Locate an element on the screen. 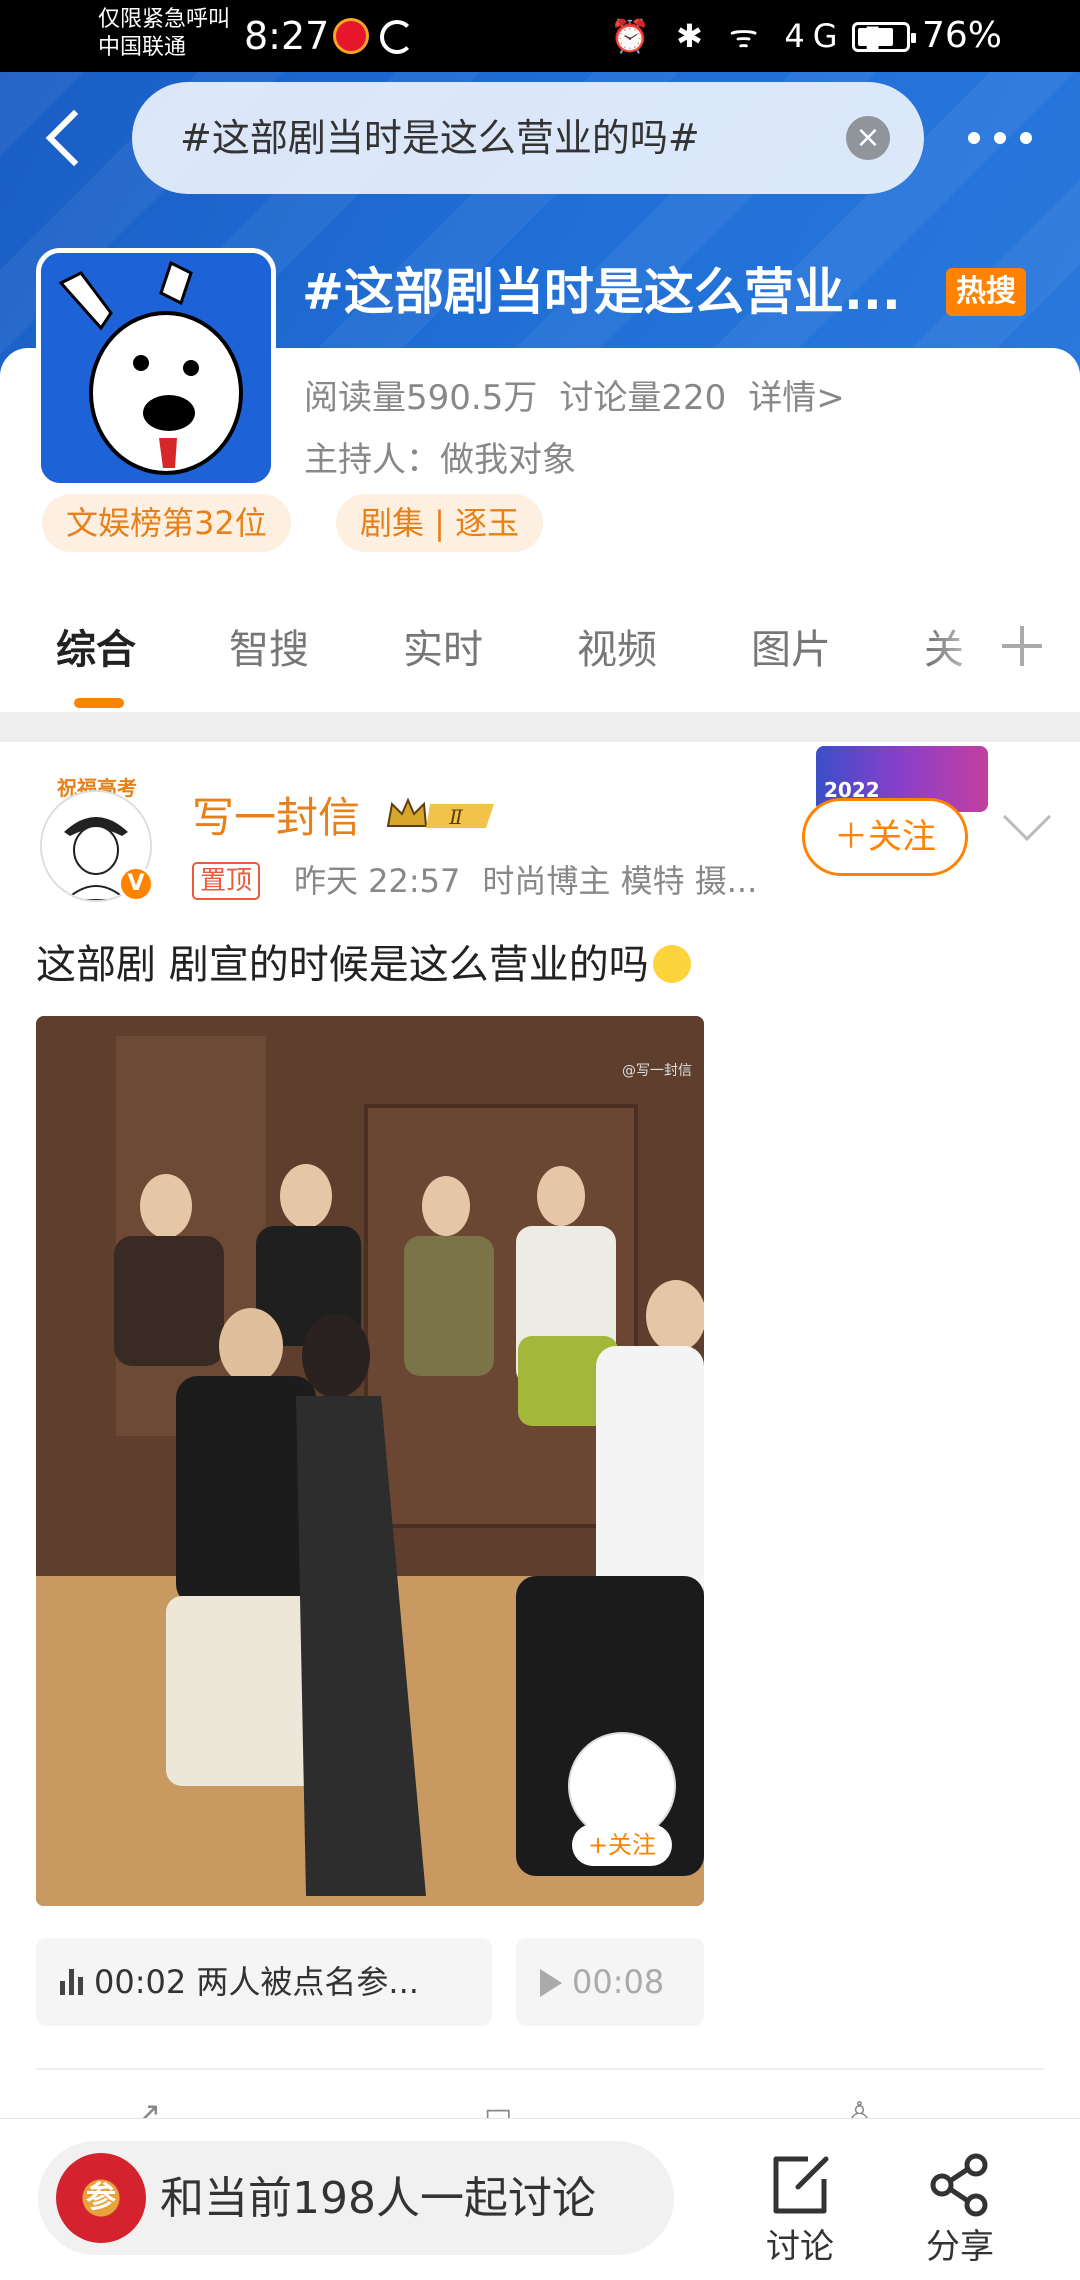  carrier-line-1: 仅限紧急呼叫 is located at coordinates (164, 19).